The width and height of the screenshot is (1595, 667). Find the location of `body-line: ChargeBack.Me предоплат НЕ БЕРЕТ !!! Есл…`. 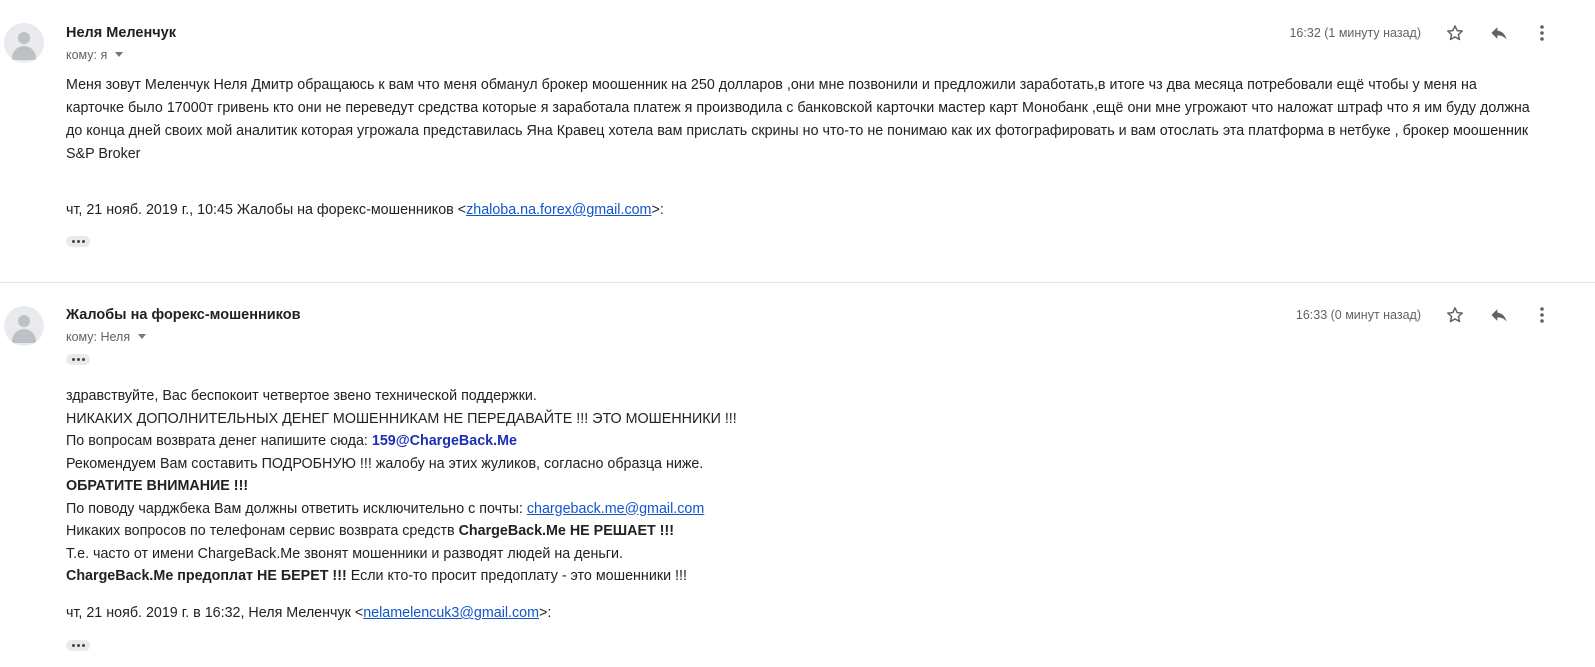

body-line: ChargeBack.Me предоплат НЕ БЕРЕТ !!! Есл… is located at coordinates (401, 576).